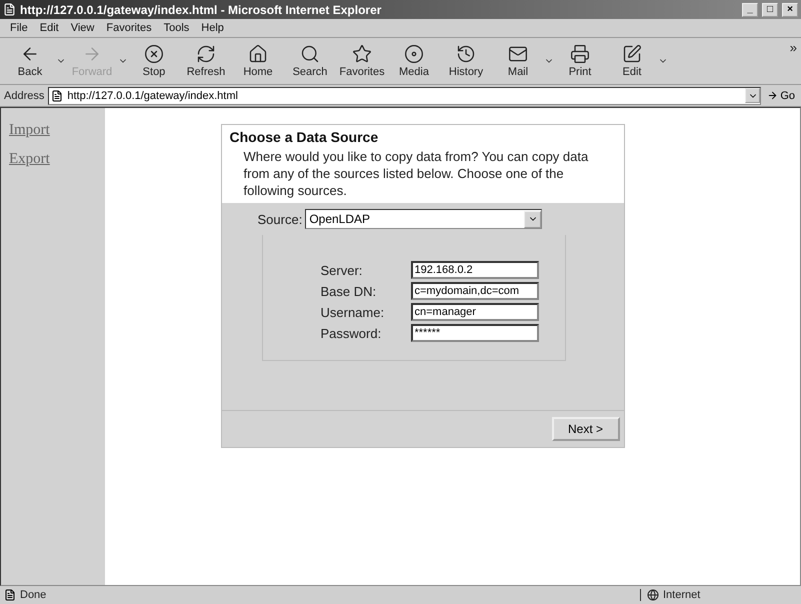  I want to click on toolbar-button: Edit, so click(632, 61).